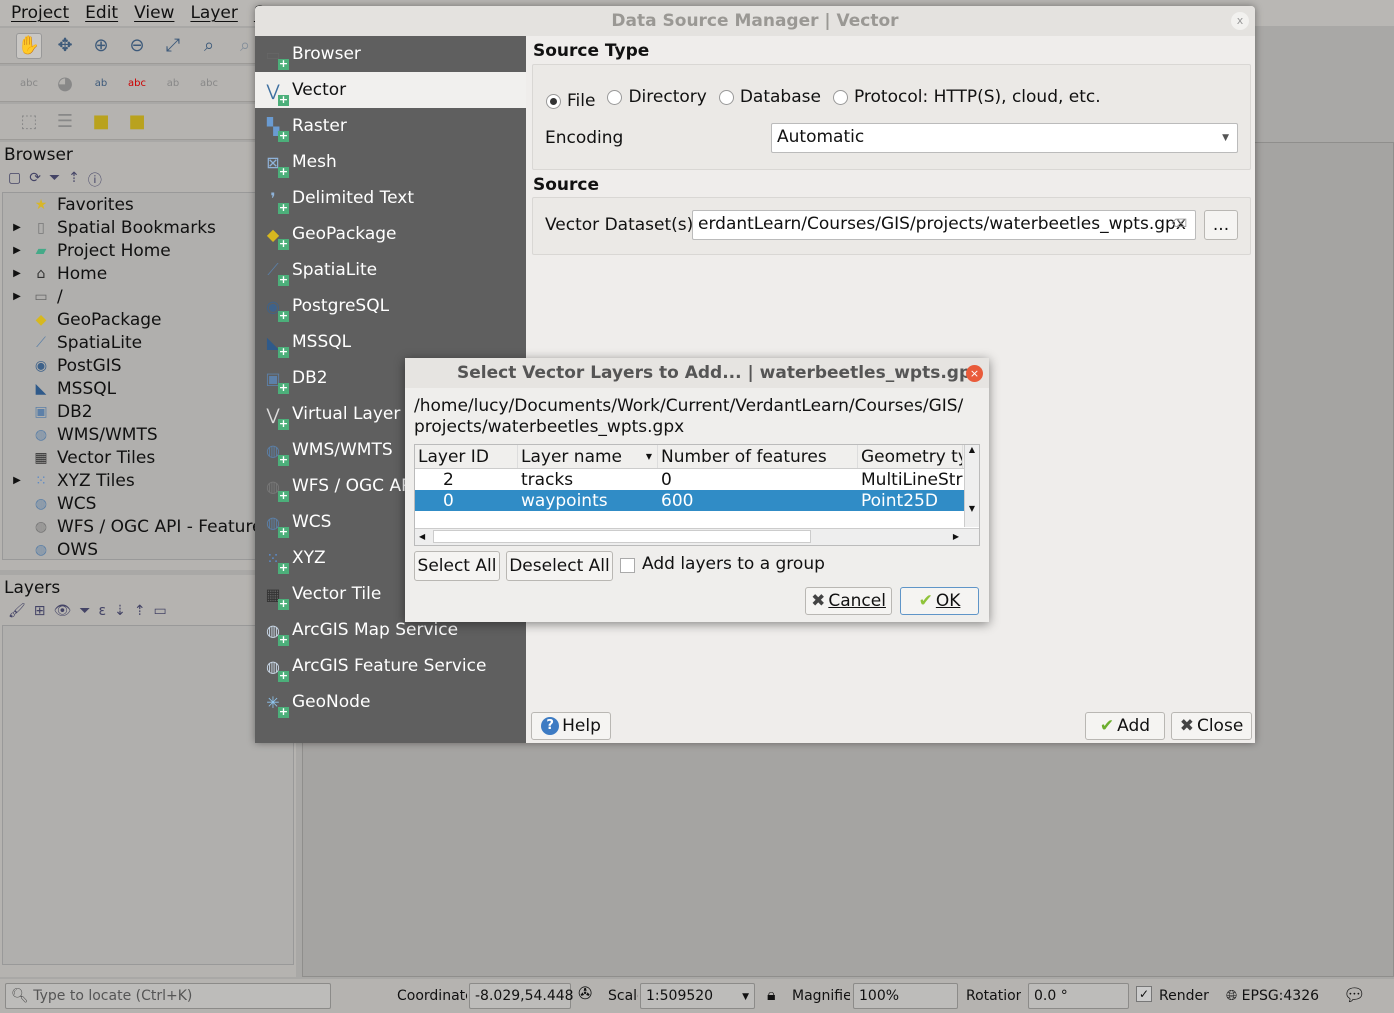 The height and width of the screenshot is (1013, 1394). What do you see at coordinates (585, 994) in the screenshot?
I see `extents-toggle-icon: ✇` at bounding box center [585, 994].